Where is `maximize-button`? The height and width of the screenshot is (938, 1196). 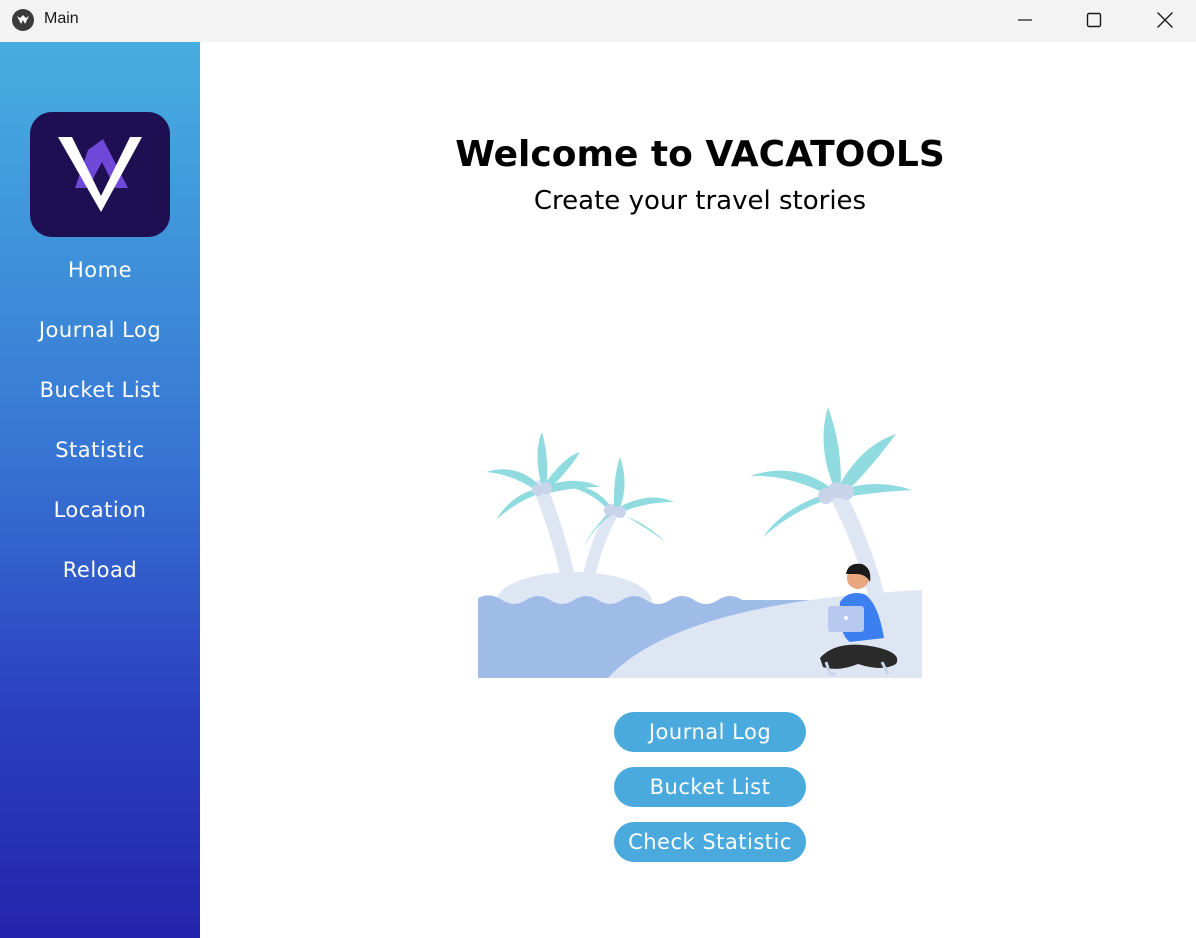 maximize-button is located at coordinates (1094, 20).